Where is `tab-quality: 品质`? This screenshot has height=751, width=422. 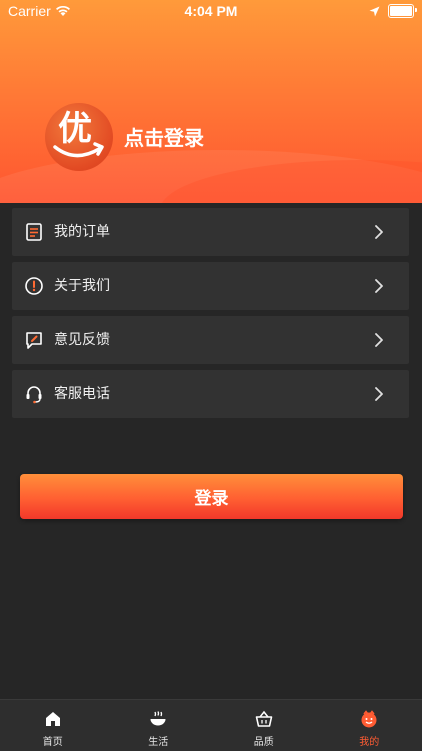
tab-quality: 品质 is located at coordinates (264, 725).